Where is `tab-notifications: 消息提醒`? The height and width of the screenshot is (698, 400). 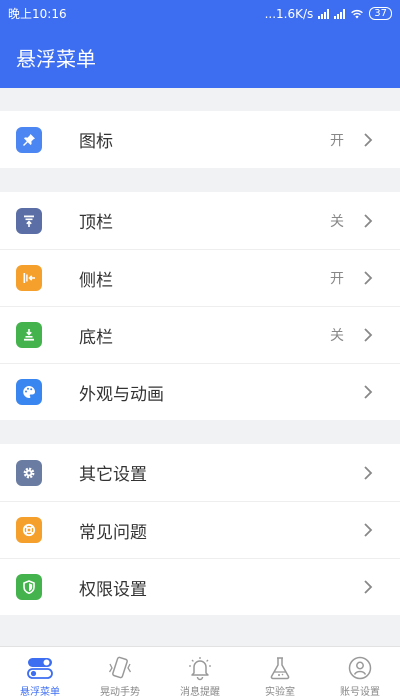 tab-notifications: 消息提醒 is located at coordinates (200, 672).